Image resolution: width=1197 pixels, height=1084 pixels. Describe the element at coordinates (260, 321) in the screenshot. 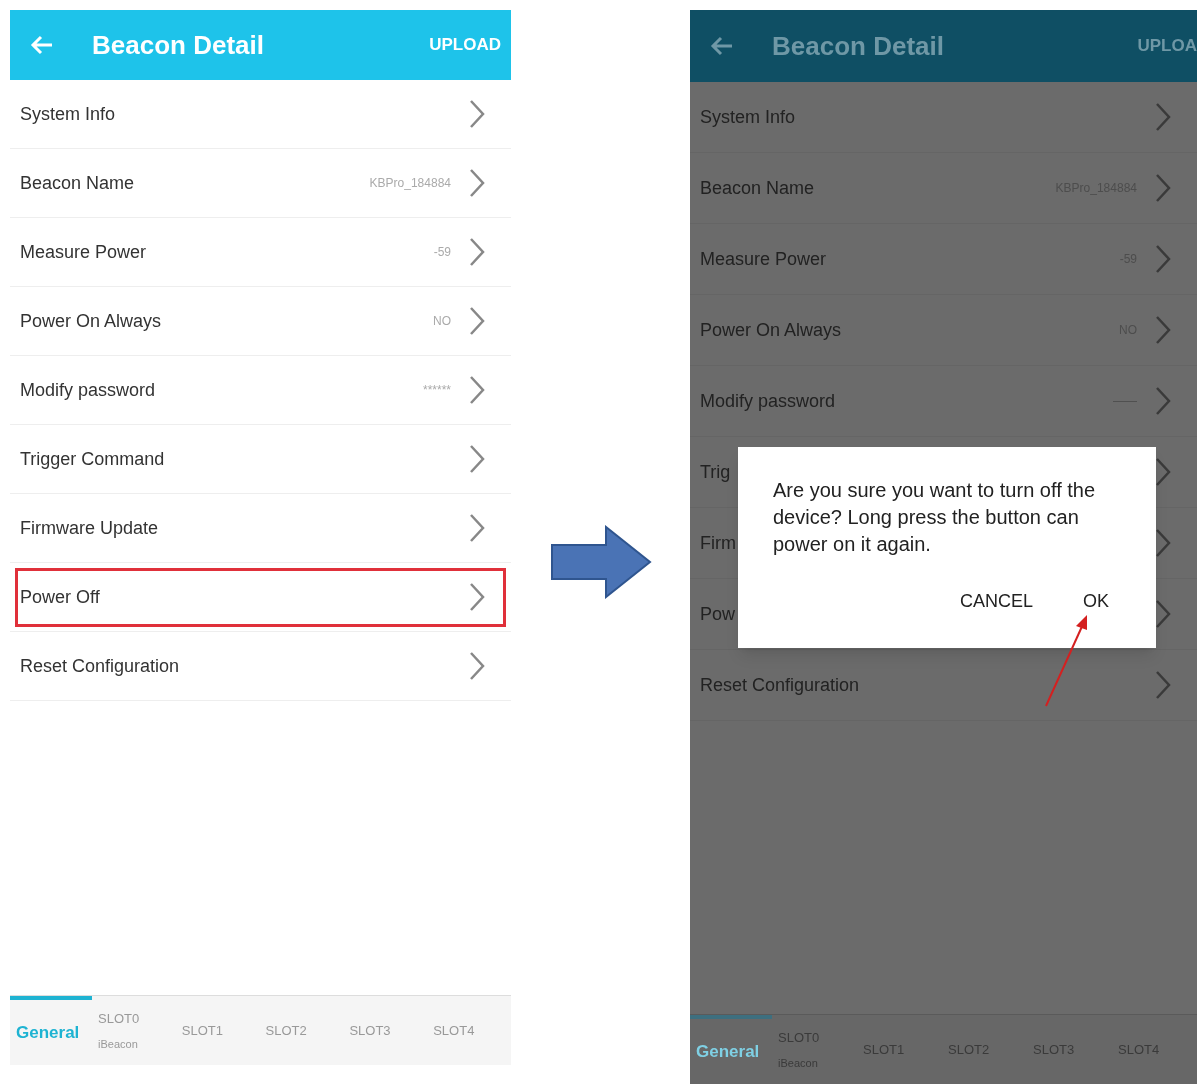

I see `settings-row: Power On Always NO` at that location.